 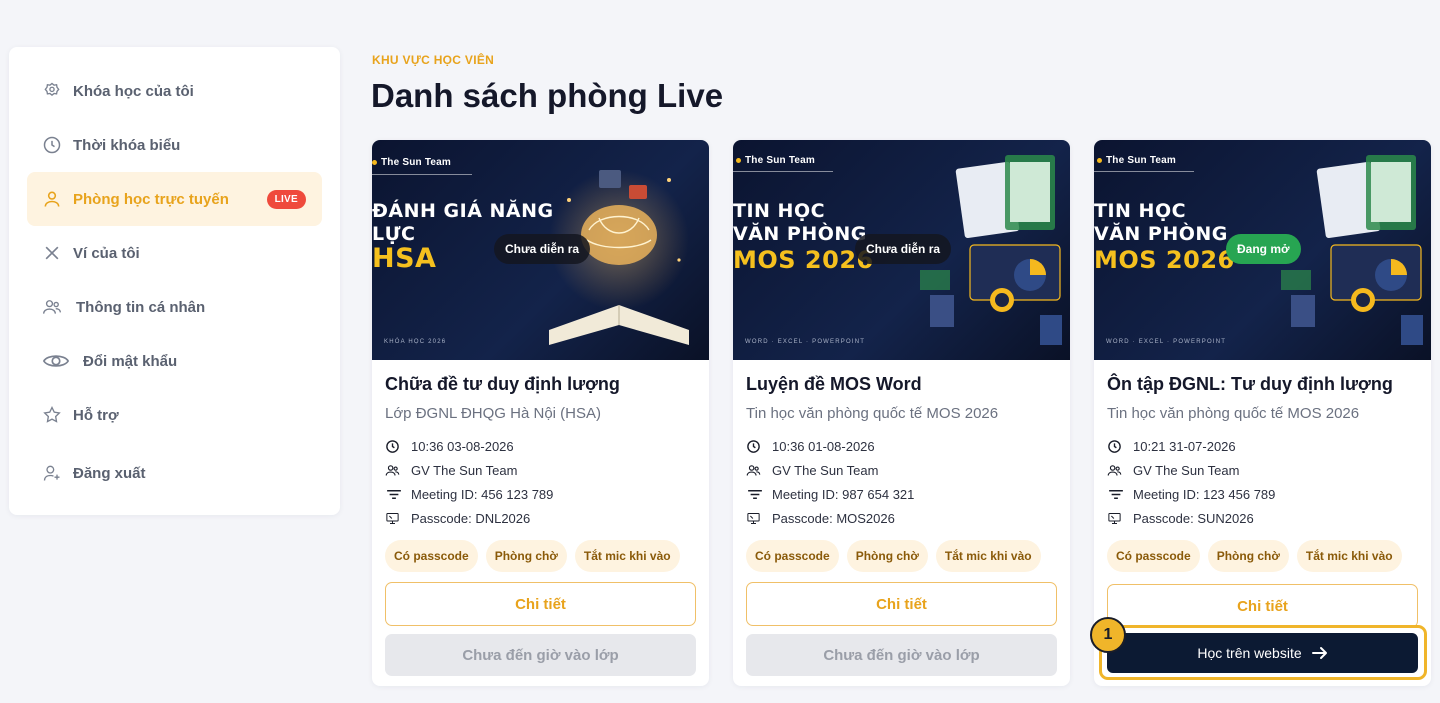 I want to click on room-passcode: Passcode: DNL2026, so click(x=540, y=518).